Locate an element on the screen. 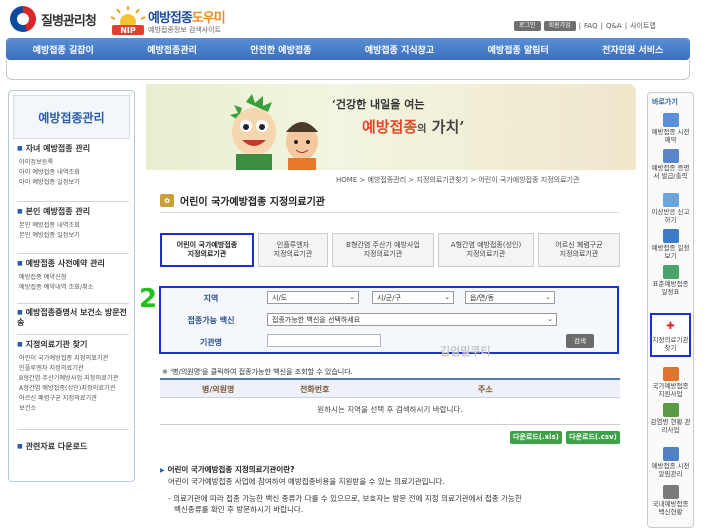 This screenshot has width=713, height=529. eupmyeondong-select: 읍/면/동 ⌄ is located at coordinates (510, 297).